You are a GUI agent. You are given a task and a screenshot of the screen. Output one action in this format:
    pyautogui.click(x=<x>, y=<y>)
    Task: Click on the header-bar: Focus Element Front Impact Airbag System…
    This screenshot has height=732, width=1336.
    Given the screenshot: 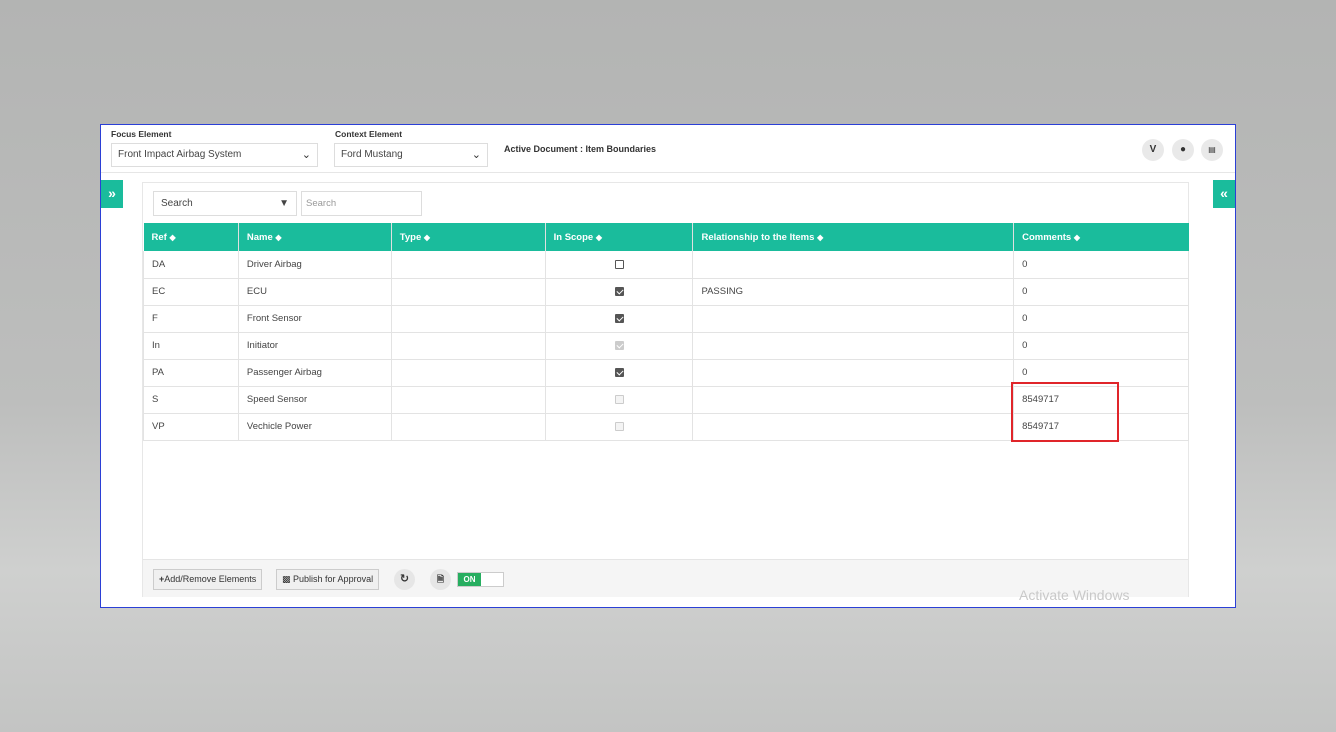 What is the action you would take?
    pyautogui.click(x=668, y=149)
    